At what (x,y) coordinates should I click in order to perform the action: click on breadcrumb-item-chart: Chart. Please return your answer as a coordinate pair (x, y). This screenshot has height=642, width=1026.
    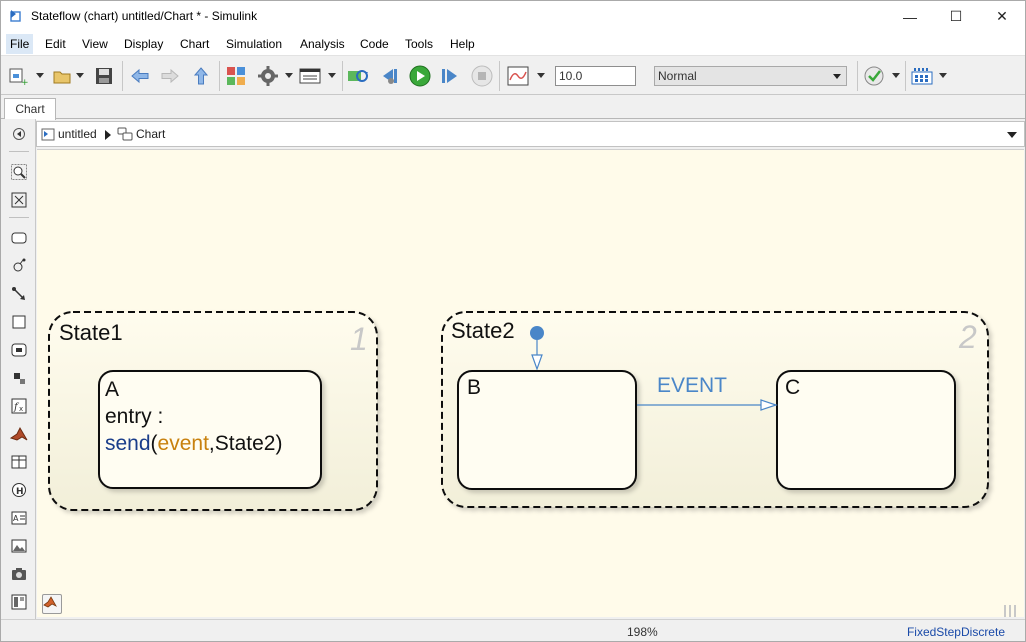
    Looking at the image, I should click on (141, 134).